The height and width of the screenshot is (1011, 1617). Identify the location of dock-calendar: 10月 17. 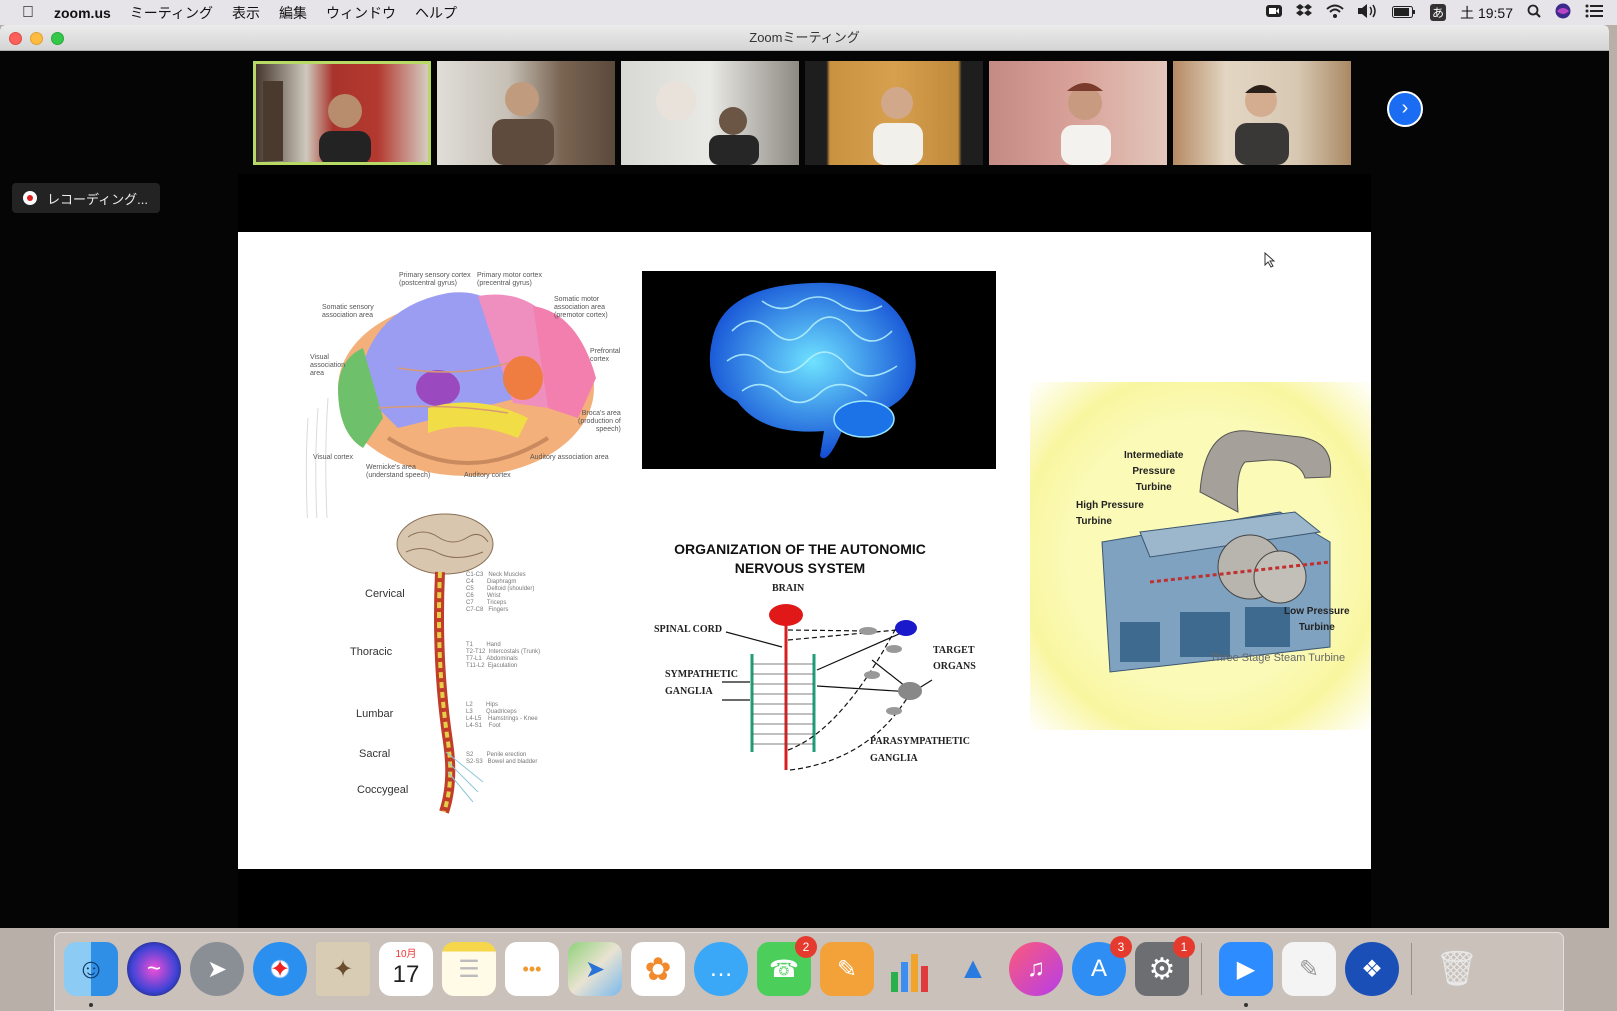
(406, 969).